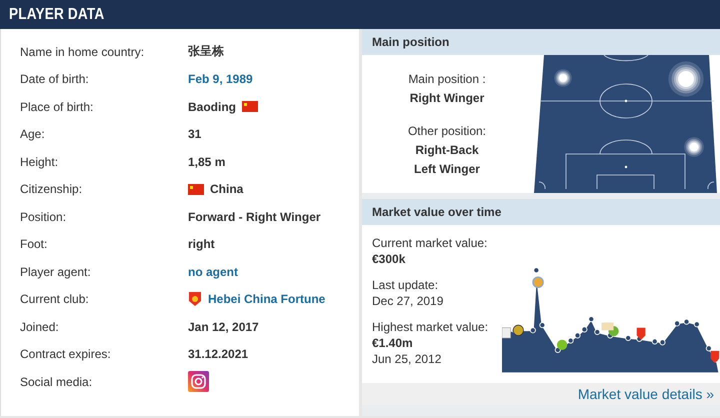  Describe the element at coordinates (56, 271) in the screenshot. I see `detail-label: Player agent:` at that location.